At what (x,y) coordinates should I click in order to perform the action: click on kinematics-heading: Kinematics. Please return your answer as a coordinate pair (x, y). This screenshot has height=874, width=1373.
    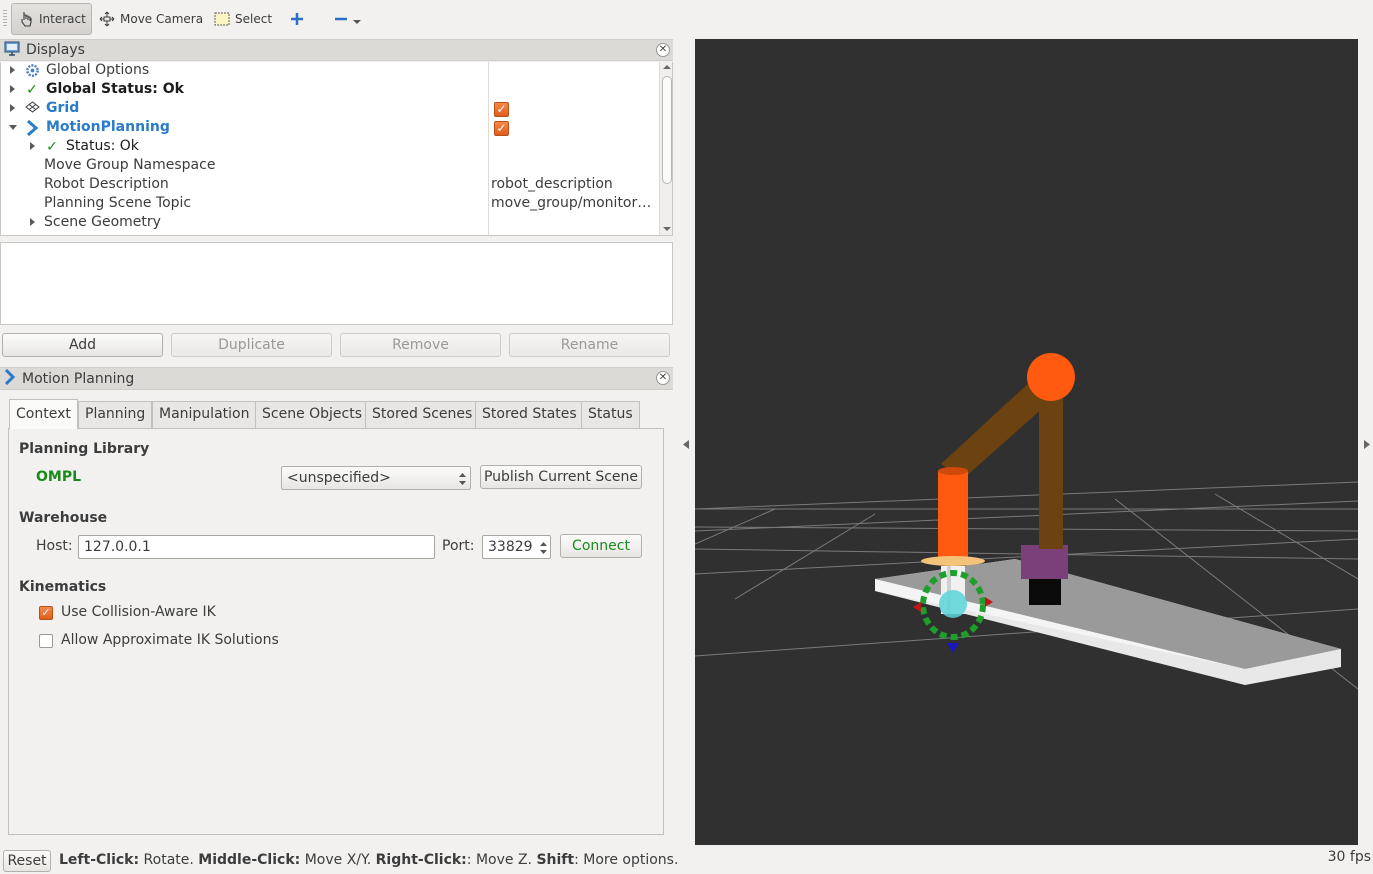
    Looking at the image, I should click on (63, 587).